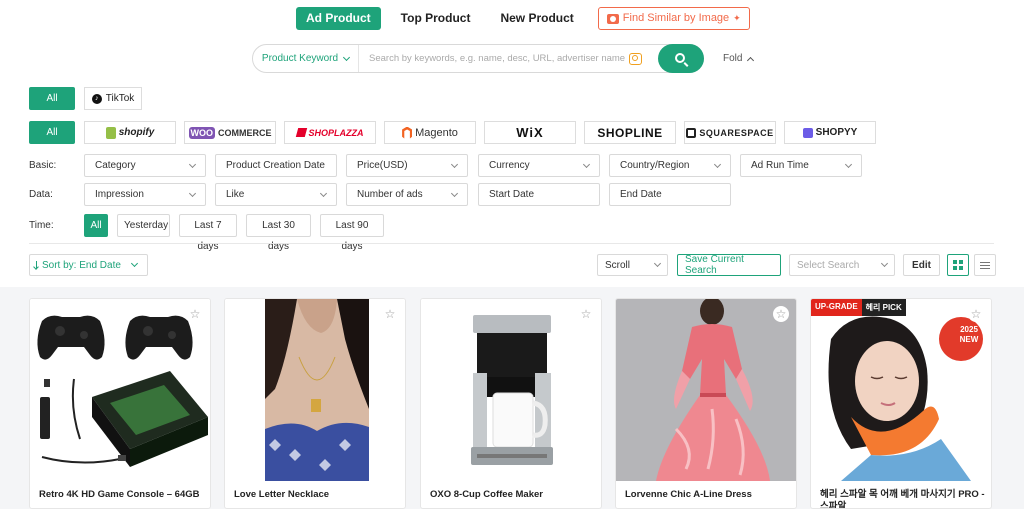 This screenshot has height=509, width=1024. I want to click on time-all-button: All, so click(96, 225).